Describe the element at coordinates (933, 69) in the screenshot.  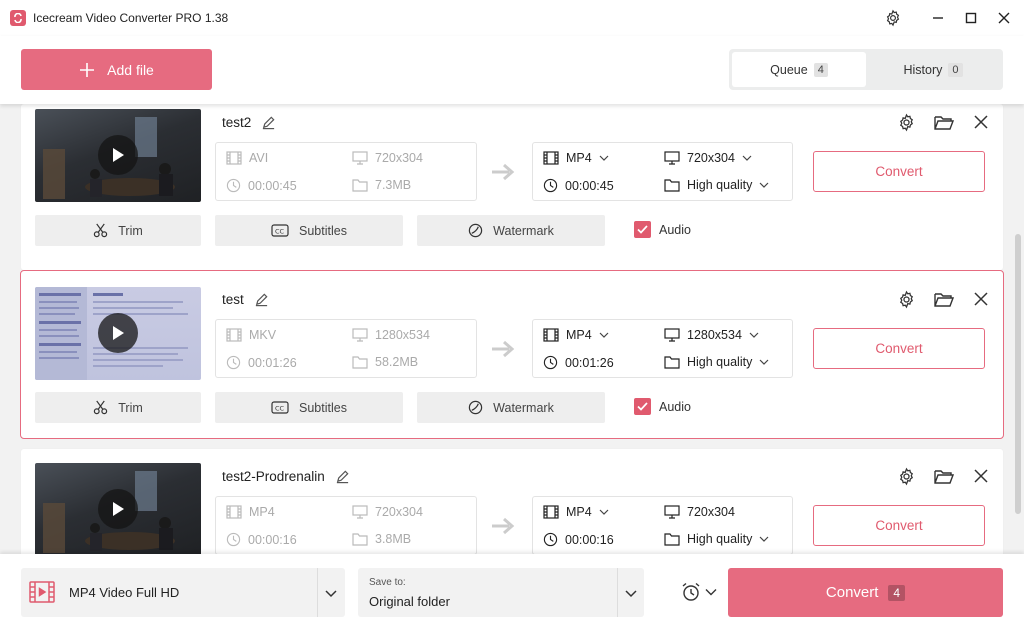
I see `tab-history: History 0` at that location.